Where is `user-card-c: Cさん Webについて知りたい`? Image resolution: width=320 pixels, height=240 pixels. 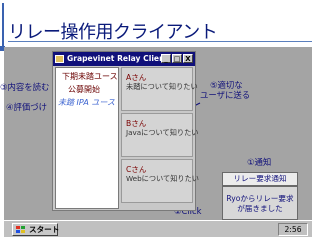 user-card-c: Cさん Webについて知りたい is located at coordinates (160, 181).